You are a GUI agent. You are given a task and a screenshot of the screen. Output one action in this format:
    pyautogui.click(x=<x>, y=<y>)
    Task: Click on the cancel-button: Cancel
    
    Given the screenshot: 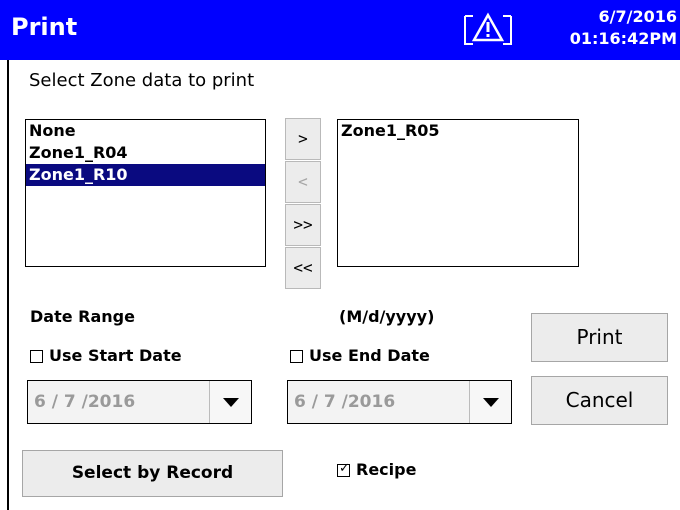 What is the action you would take?
    pyautogui.click(x=599, y=400)
    